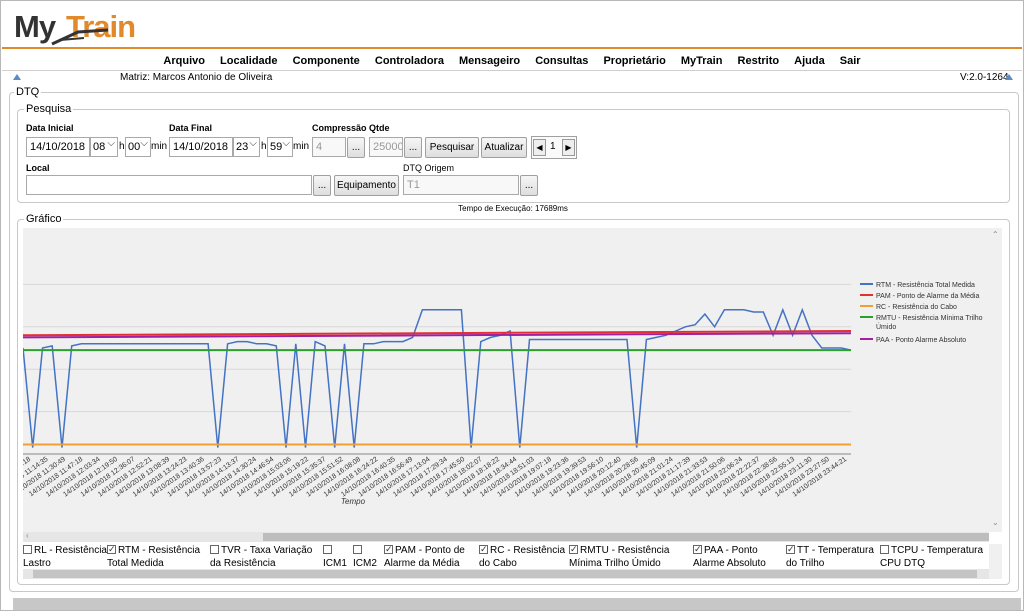  Describe the element at coordinates (135, 563) in the screenshot. I see `checkbox-label-line2: Total Medida` at that location.